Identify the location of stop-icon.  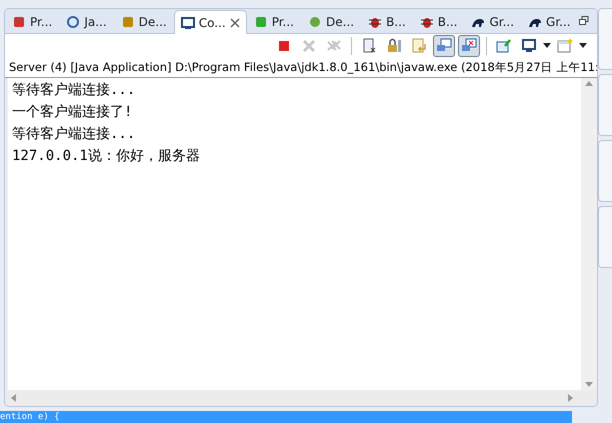
(284, 46).